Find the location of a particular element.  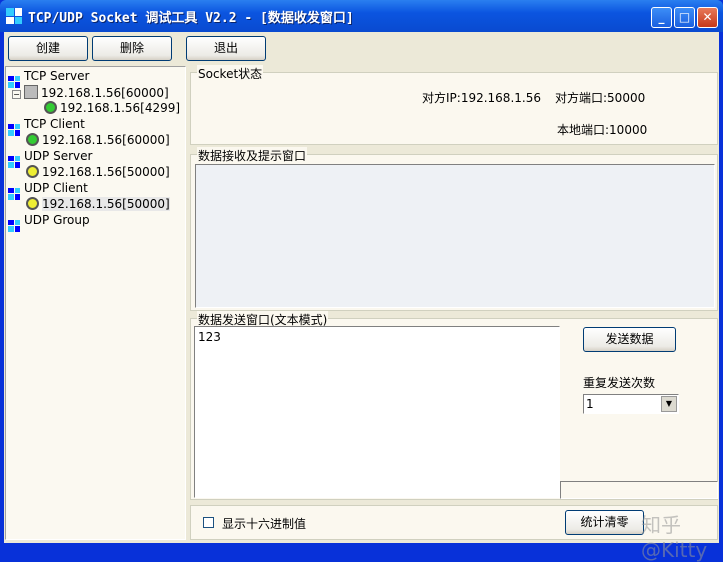

tree-item-connection: 192.168.1.56[50000] is located at coordinates (98, 172).